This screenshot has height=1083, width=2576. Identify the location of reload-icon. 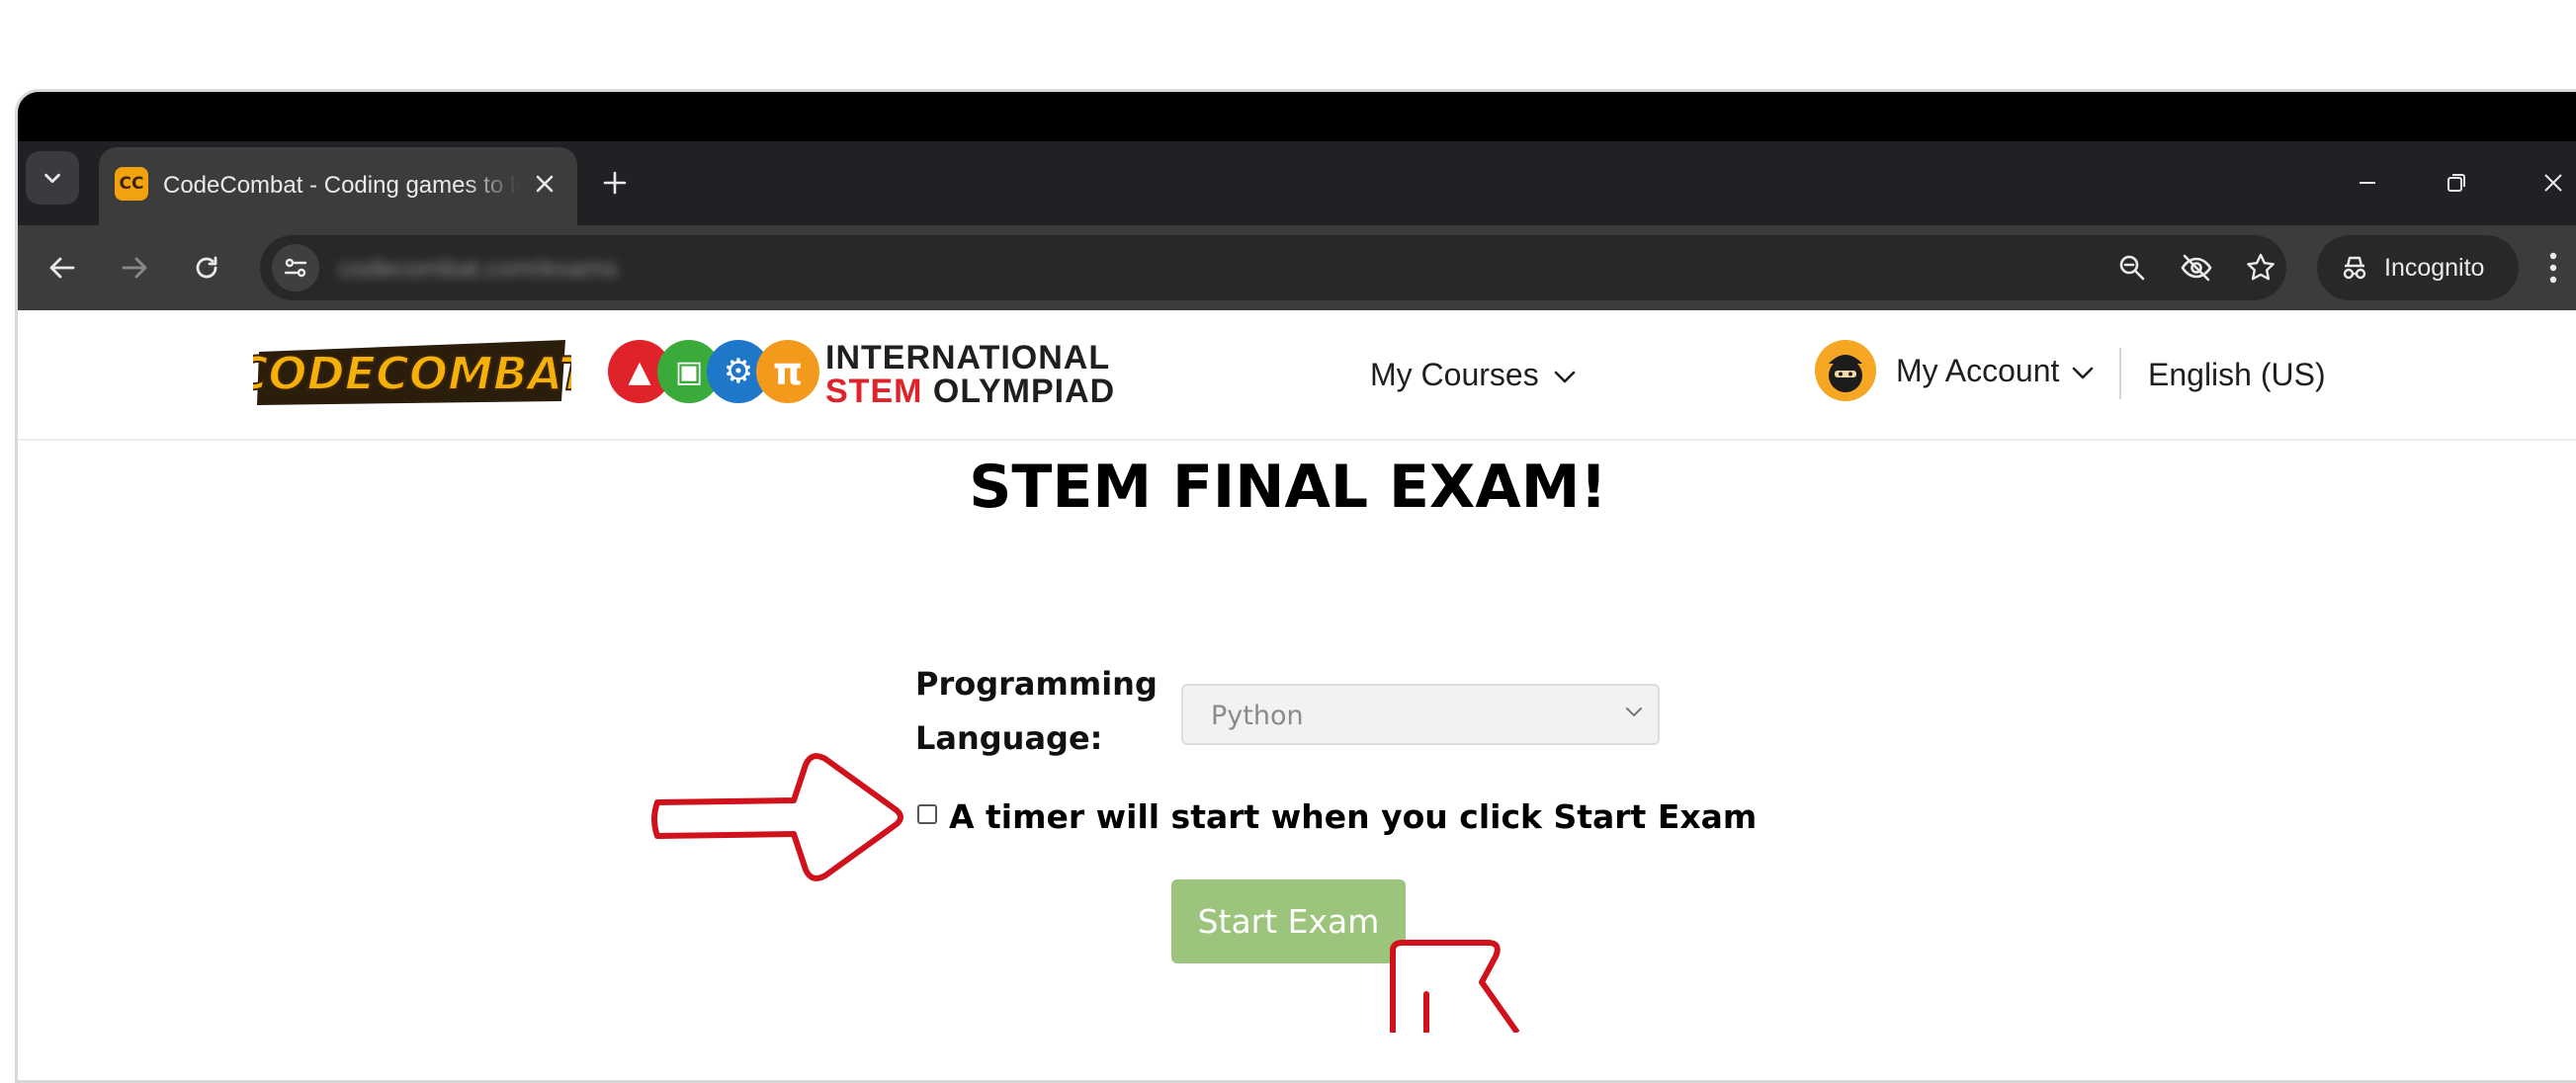
(206, 268).